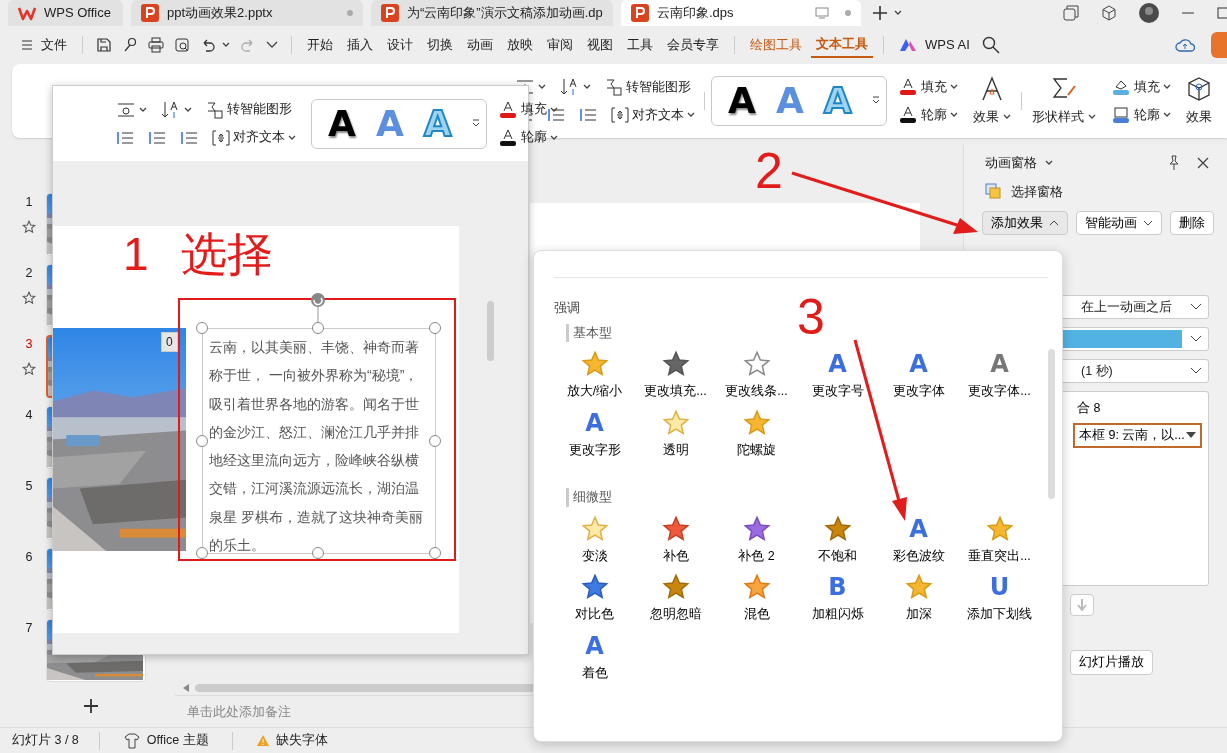 The image size is (1227, 753). I want to click on tile-icon, so click(1071, 13).